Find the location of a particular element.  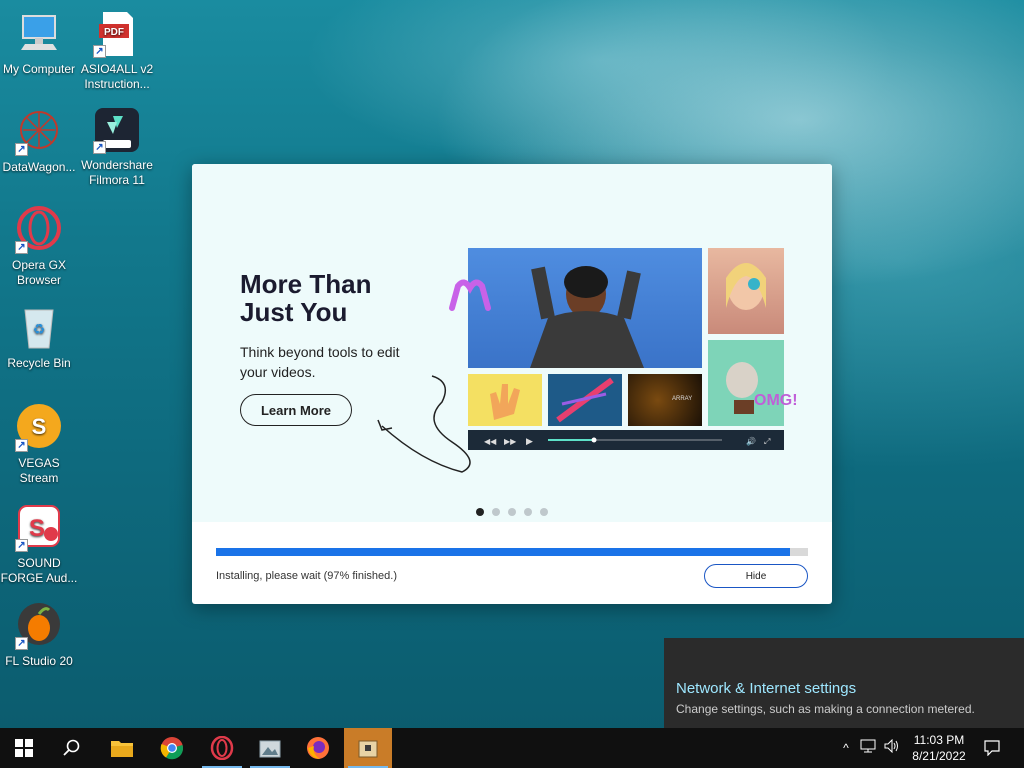

filmora-logo-icon: ↗ is located at coordinates (117, 130).